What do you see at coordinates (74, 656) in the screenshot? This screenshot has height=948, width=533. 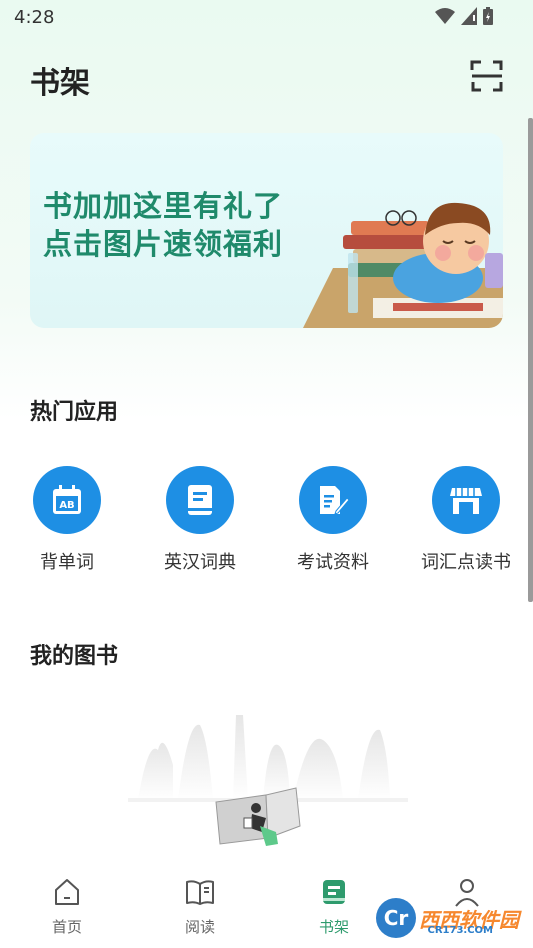 I see `my-books-title: 我的图书` at bounding box center [74, 656].